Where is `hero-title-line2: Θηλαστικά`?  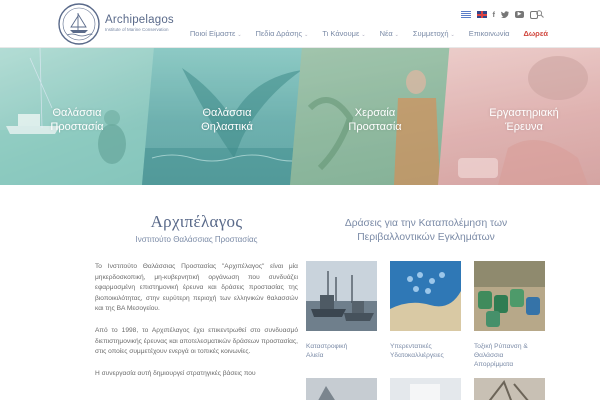 hero-title-line2: Θηλαστικά is located at coordinates (227, 127).